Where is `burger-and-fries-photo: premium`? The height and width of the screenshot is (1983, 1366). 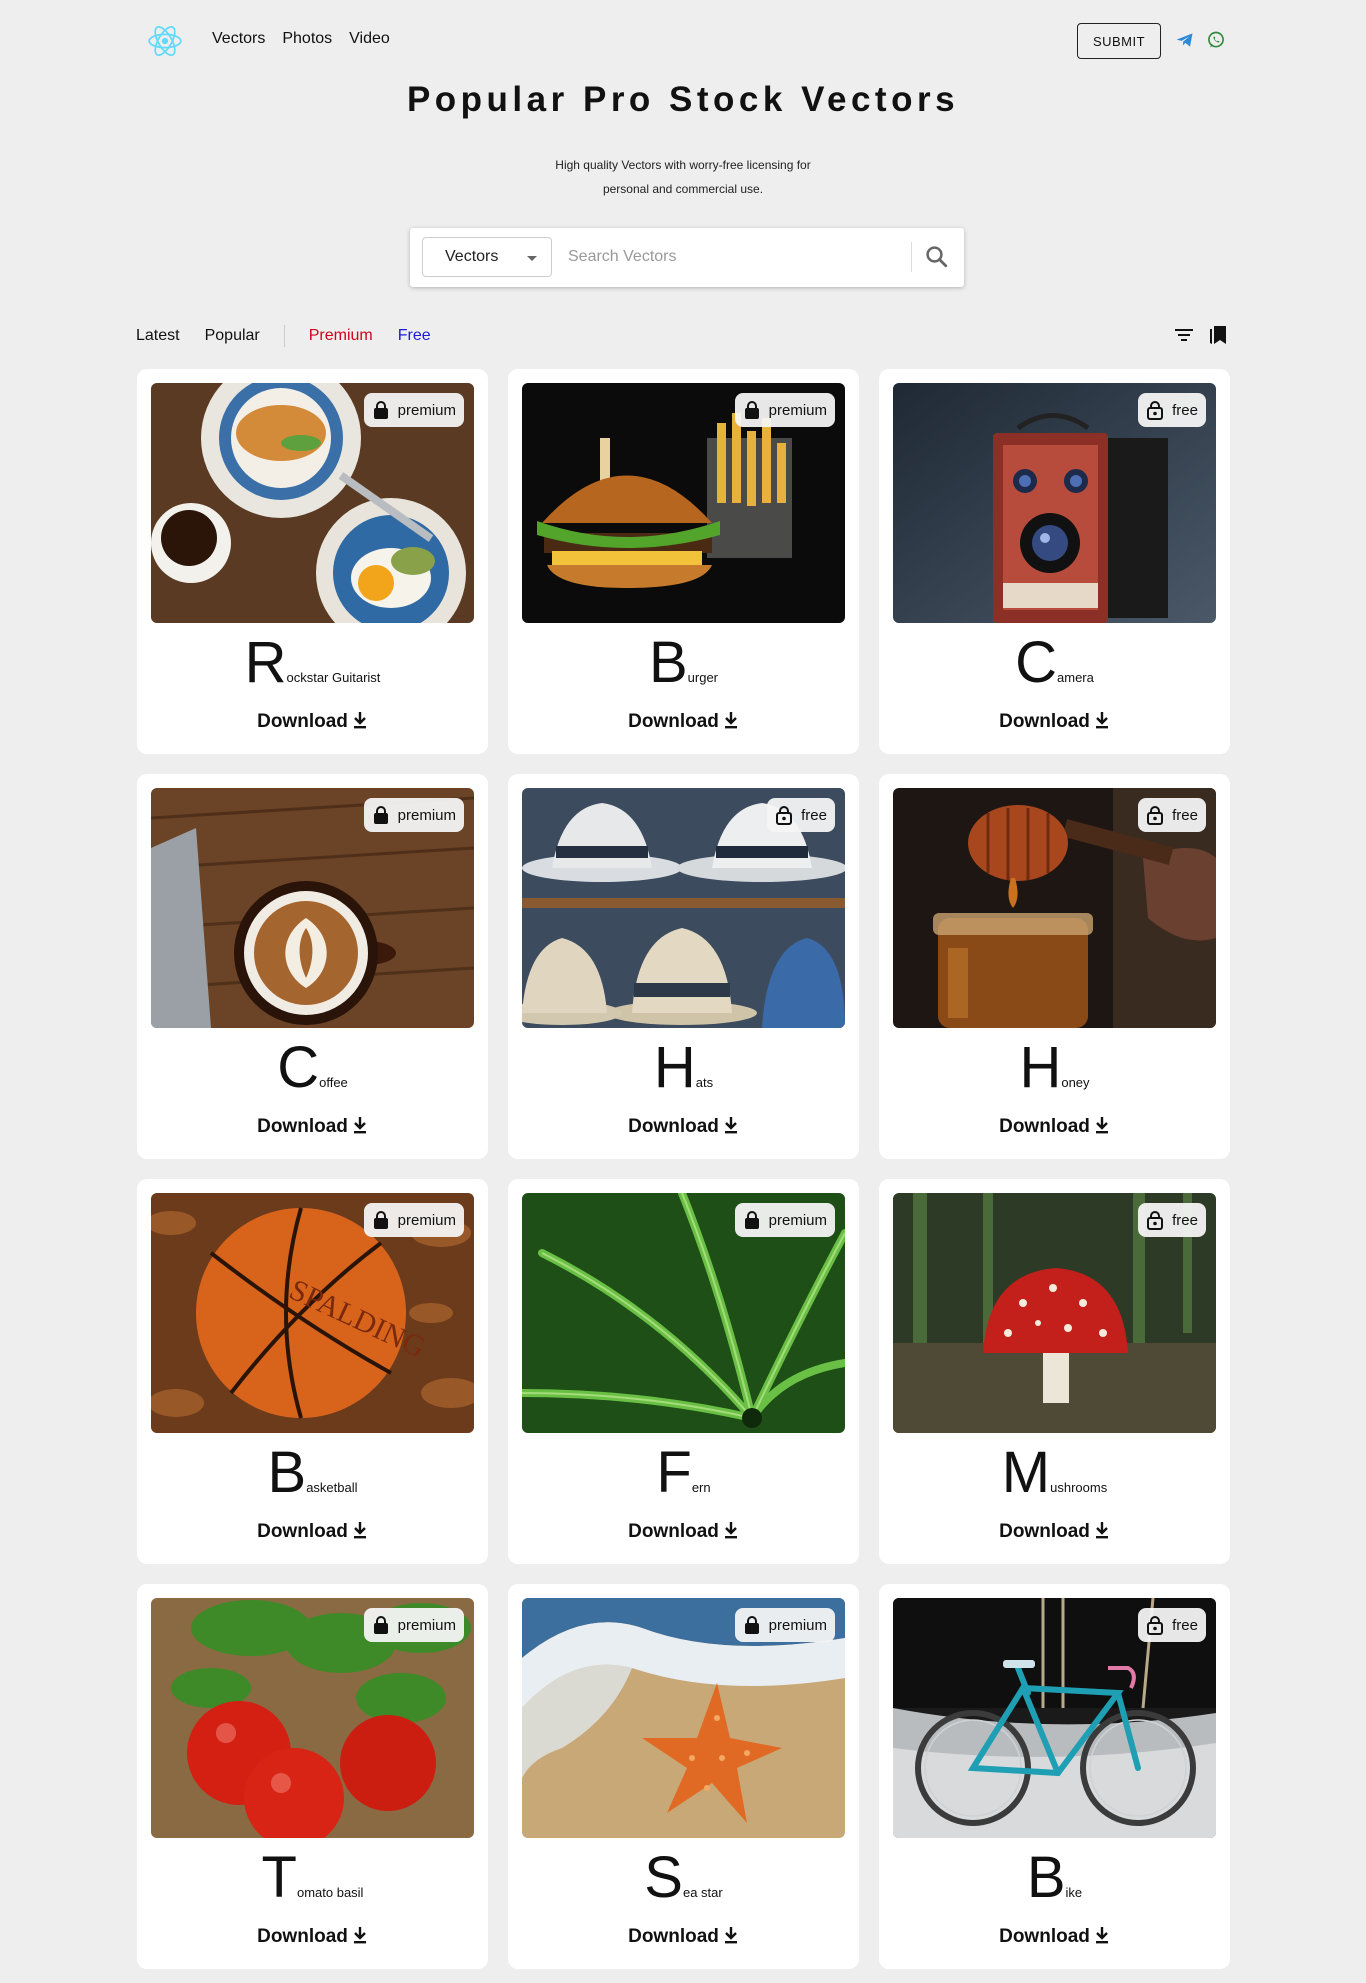
burger-and-fries-photo: premium is located at coordinates (683, 503).